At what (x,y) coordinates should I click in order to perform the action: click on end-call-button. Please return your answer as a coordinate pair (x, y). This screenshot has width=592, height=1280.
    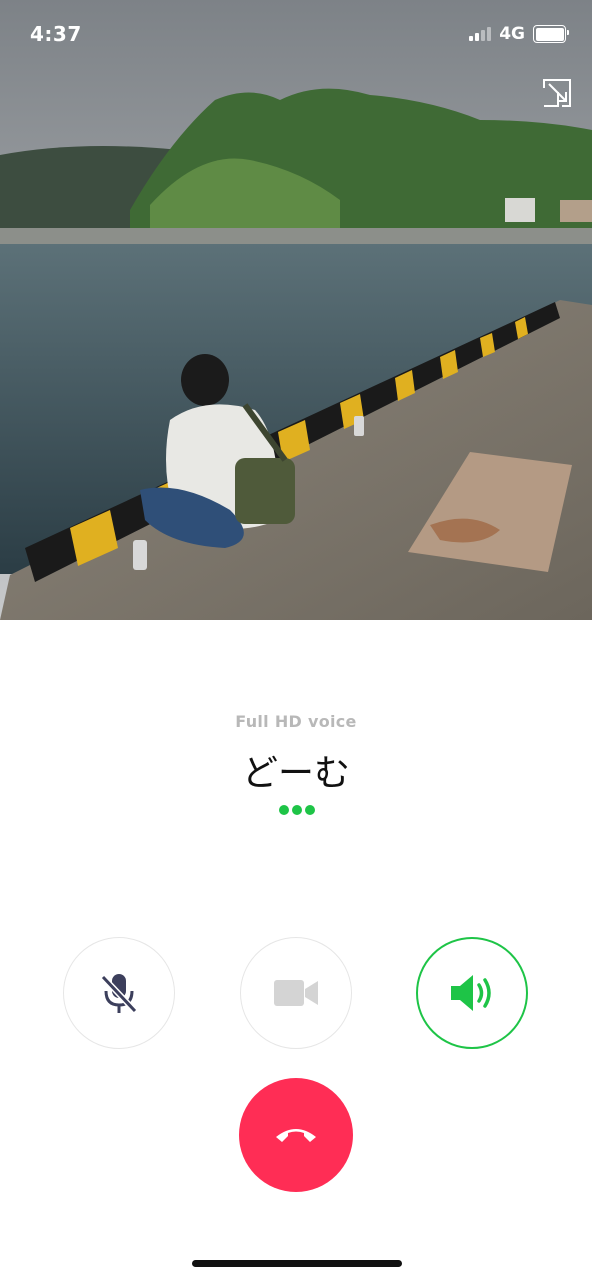
    Looking at the image, I should click on (296, 1135).